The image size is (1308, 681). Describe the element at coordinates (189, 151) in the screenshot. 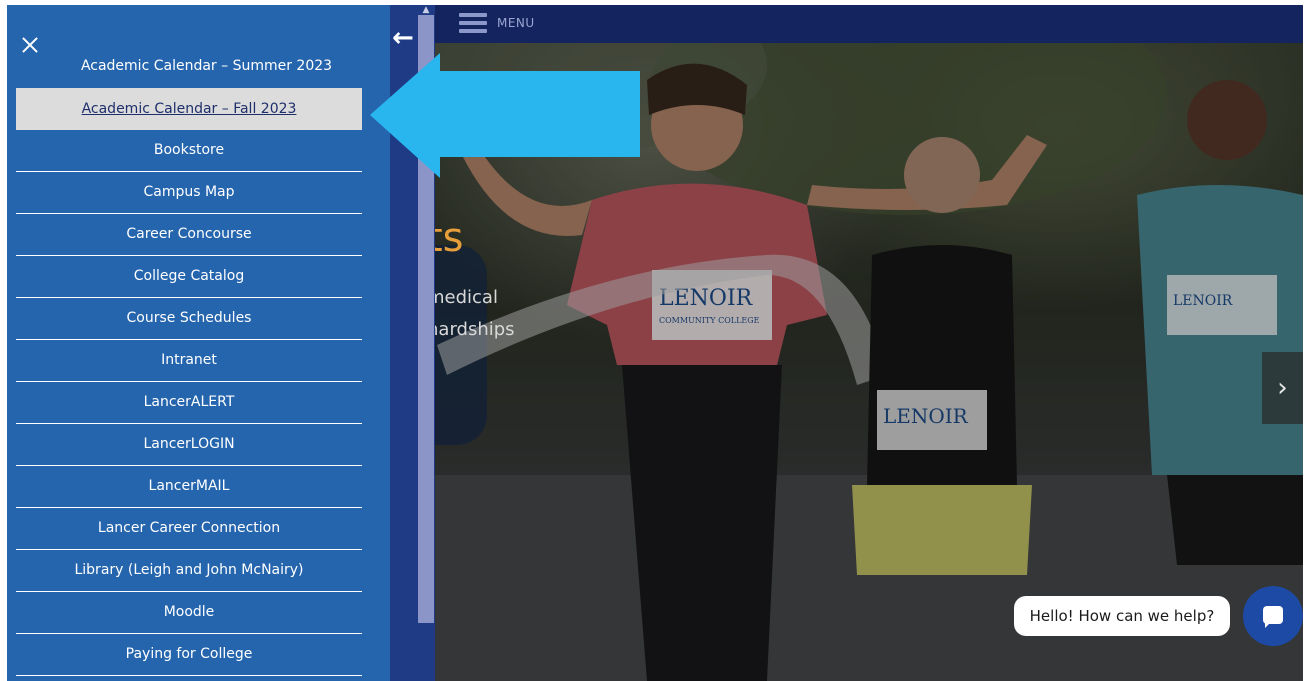

I see `menu-item-bookstore: Bookstore` at that location.